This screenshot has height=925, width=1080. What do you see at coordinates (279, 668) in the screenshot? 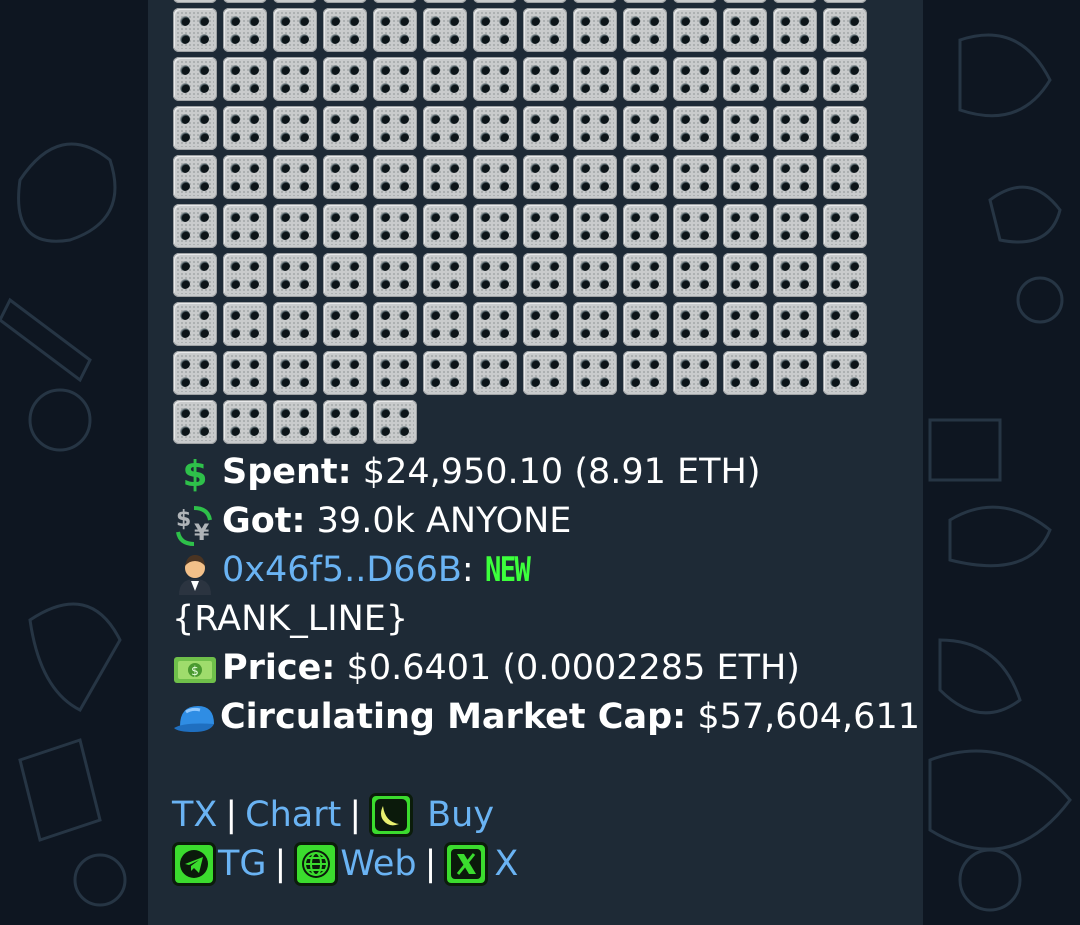
I see `price-label: Price:` at bounding box center [279, 668].